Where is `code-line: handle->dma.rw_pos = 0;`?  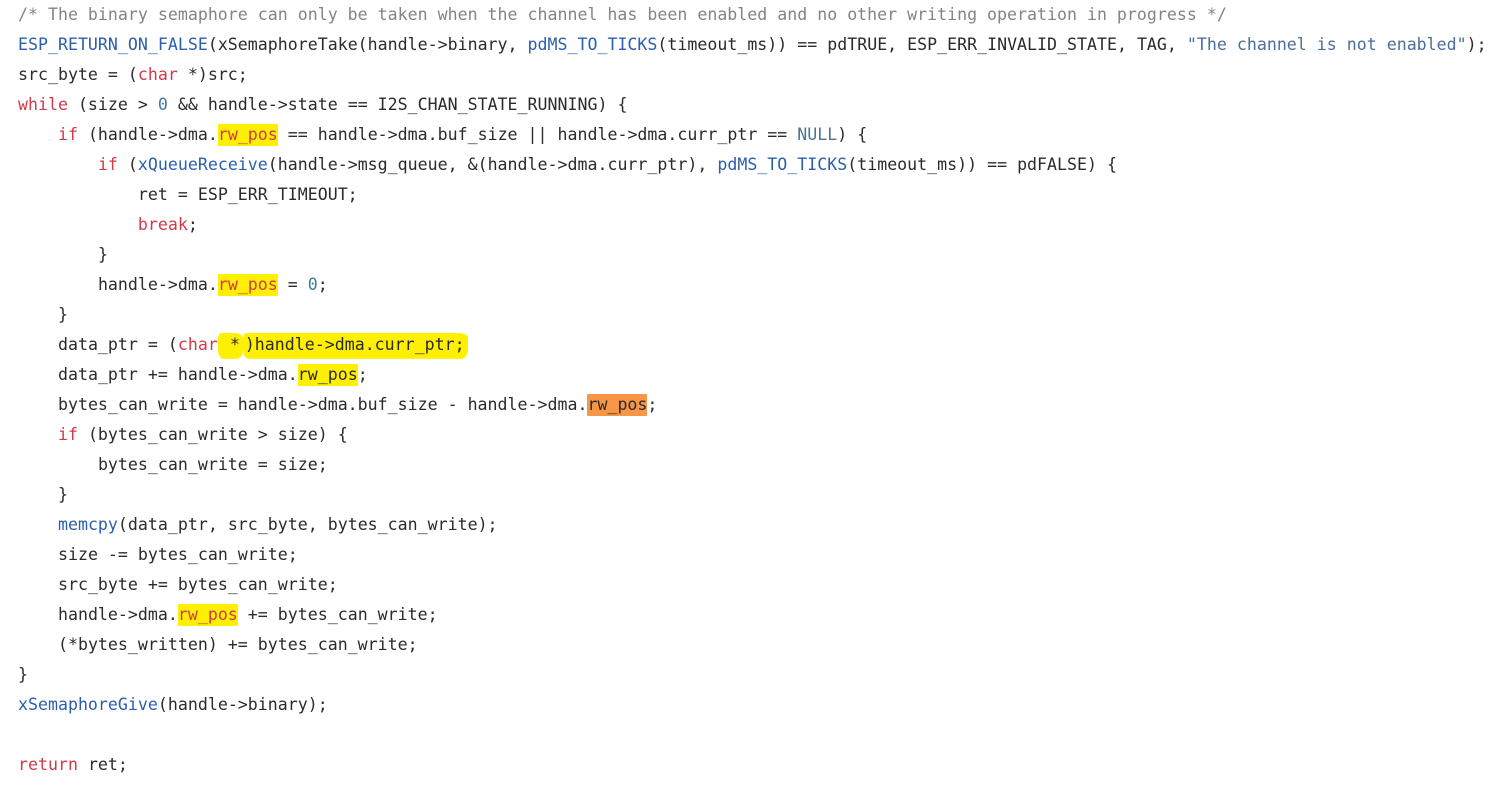 code-line: handle->dma.rw_pos = 0; is located at coordinates (752, 285).